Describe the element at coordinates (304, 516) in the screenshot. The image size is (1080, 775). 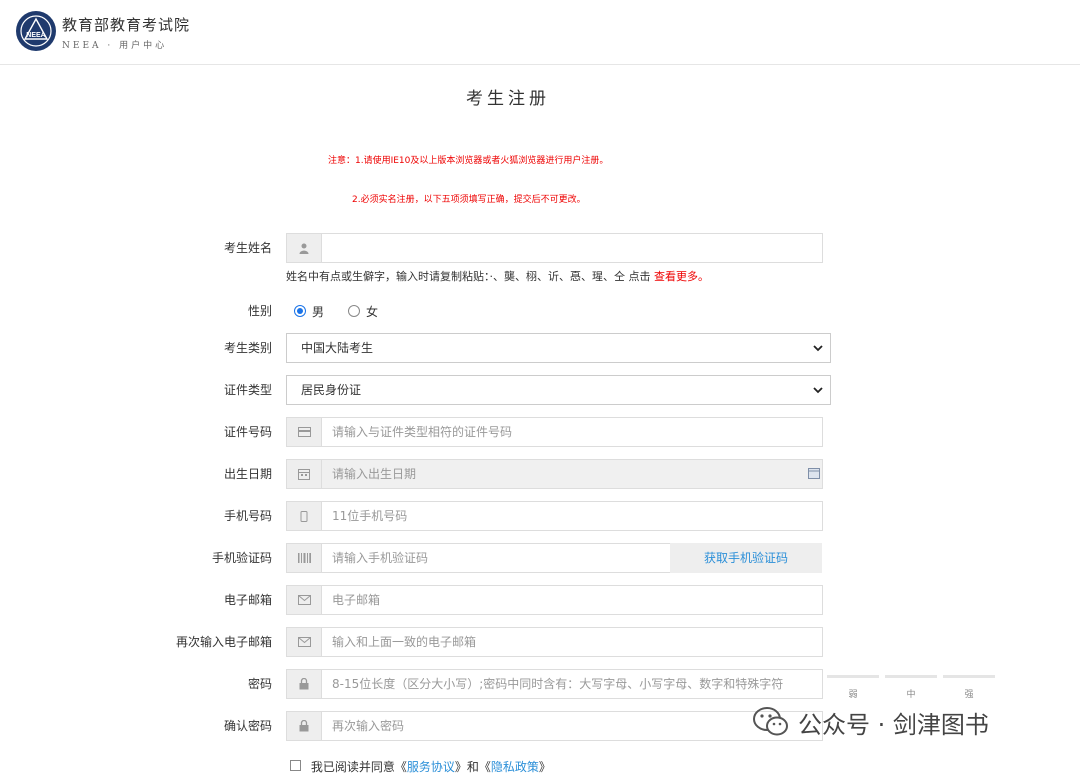
I see `mobile-phone-icon` at that location.